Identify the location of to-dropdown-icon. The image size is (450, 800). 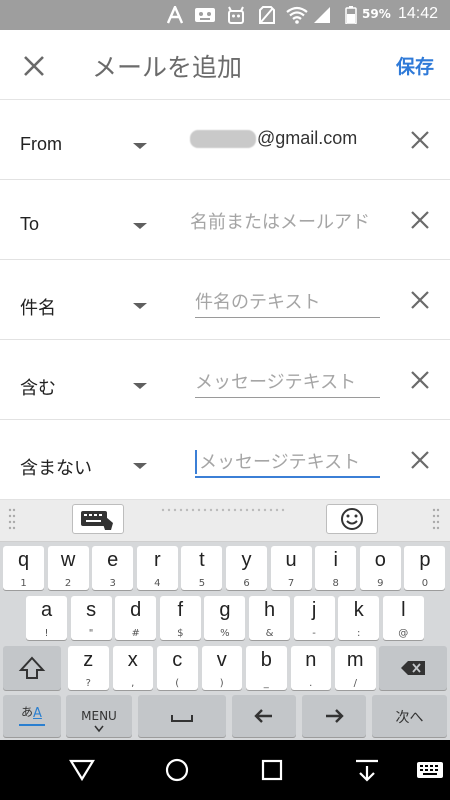
(140, 226).